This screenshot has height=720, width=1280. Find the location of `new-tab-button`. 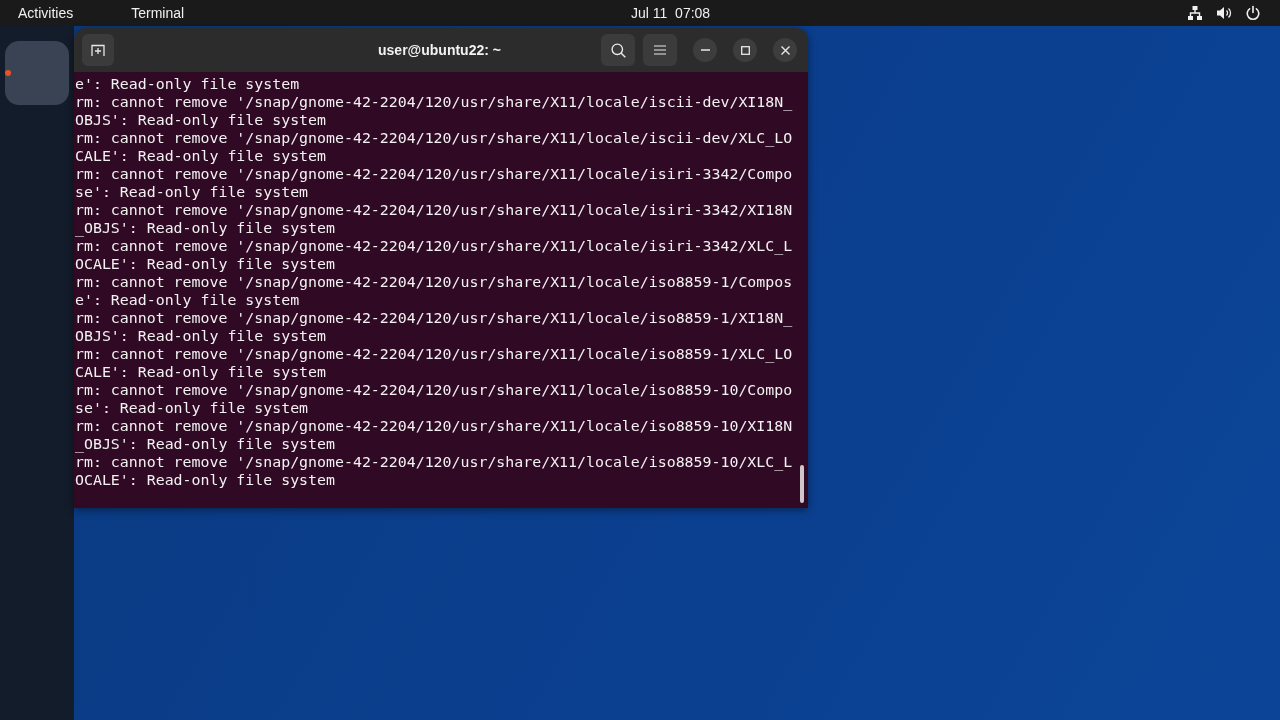

new-tab-button is located at coordinates (98, 50).